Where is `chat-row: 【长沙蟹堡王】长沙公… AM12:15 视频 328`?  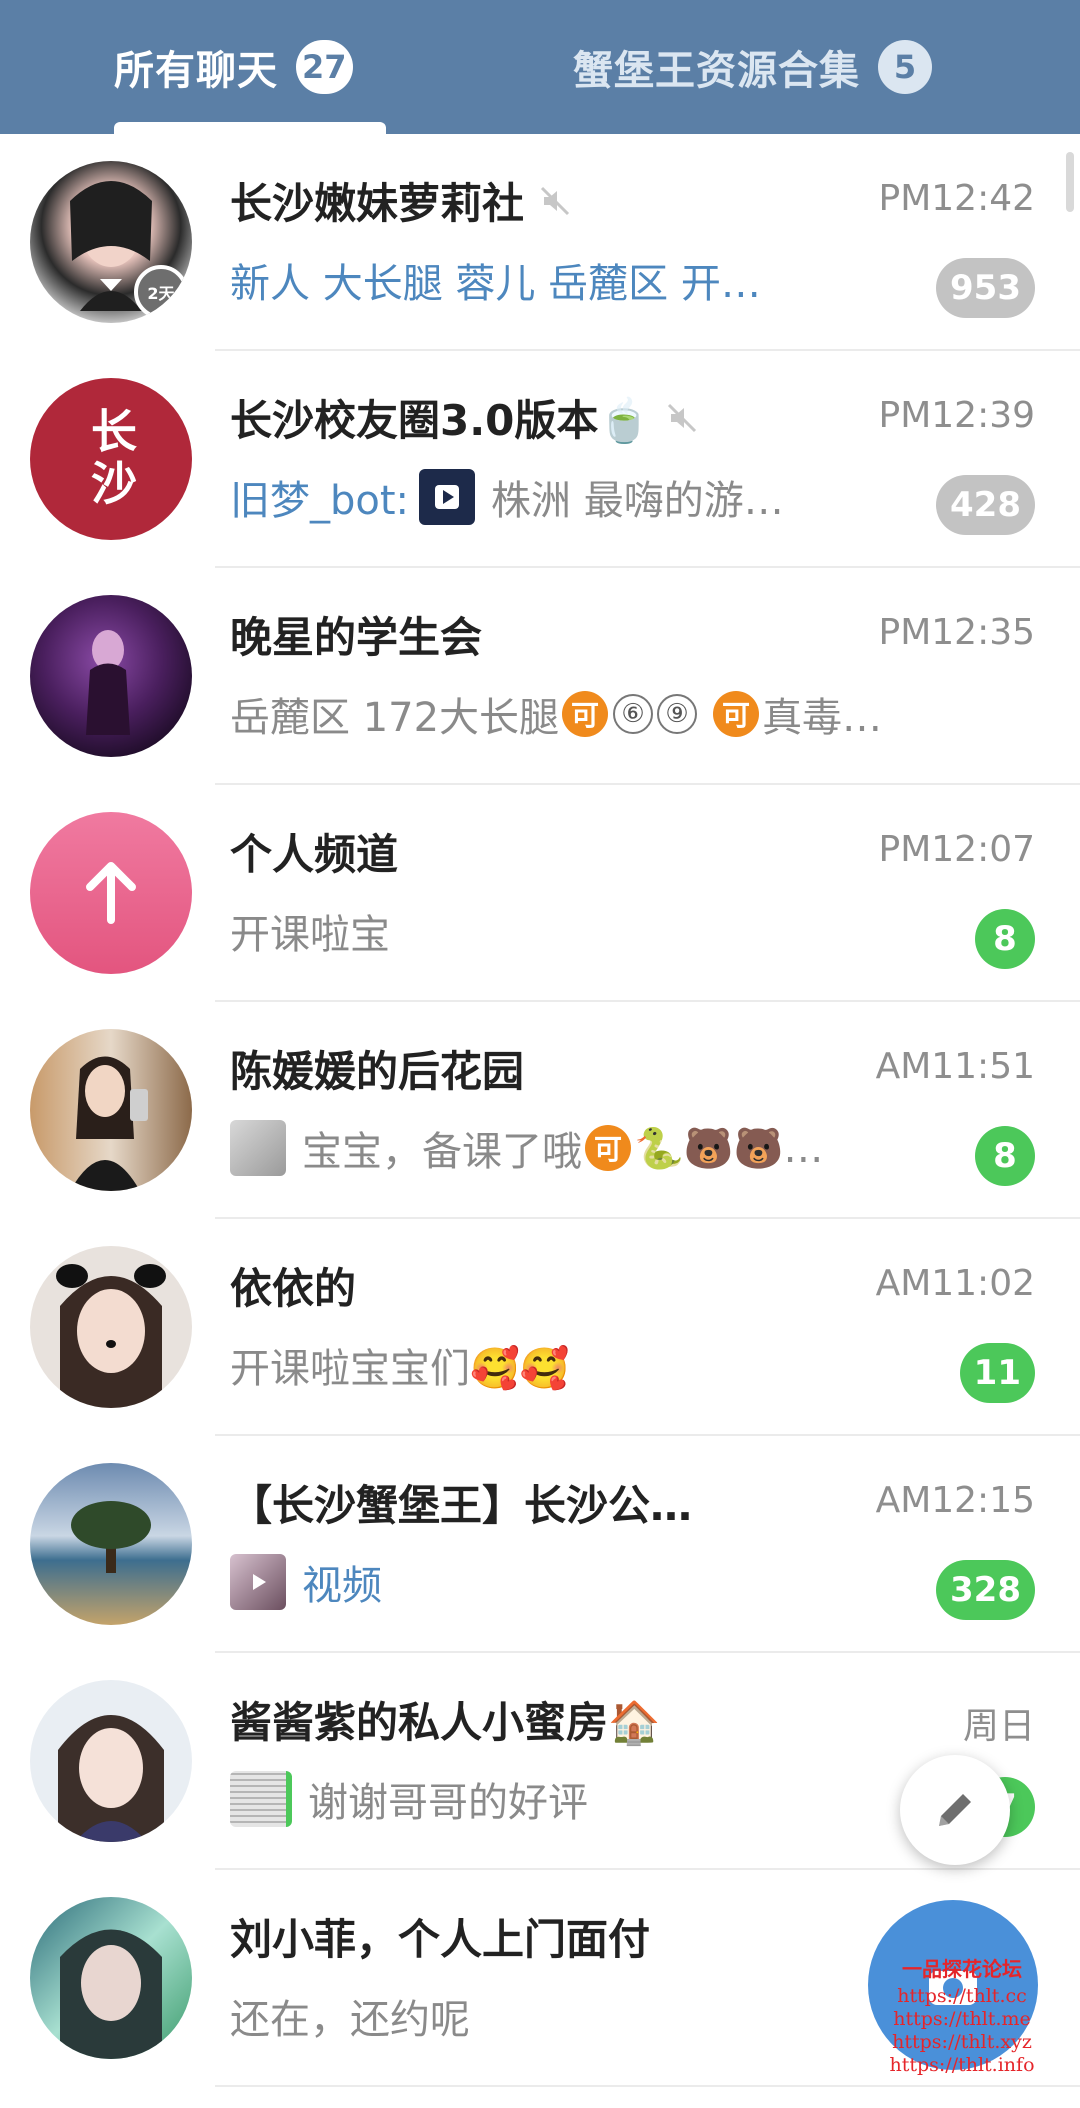
chat-row: 【长沙蟹堡王】长沙公… AM12:15 视频 328 is located at coordinates (540, 1544).